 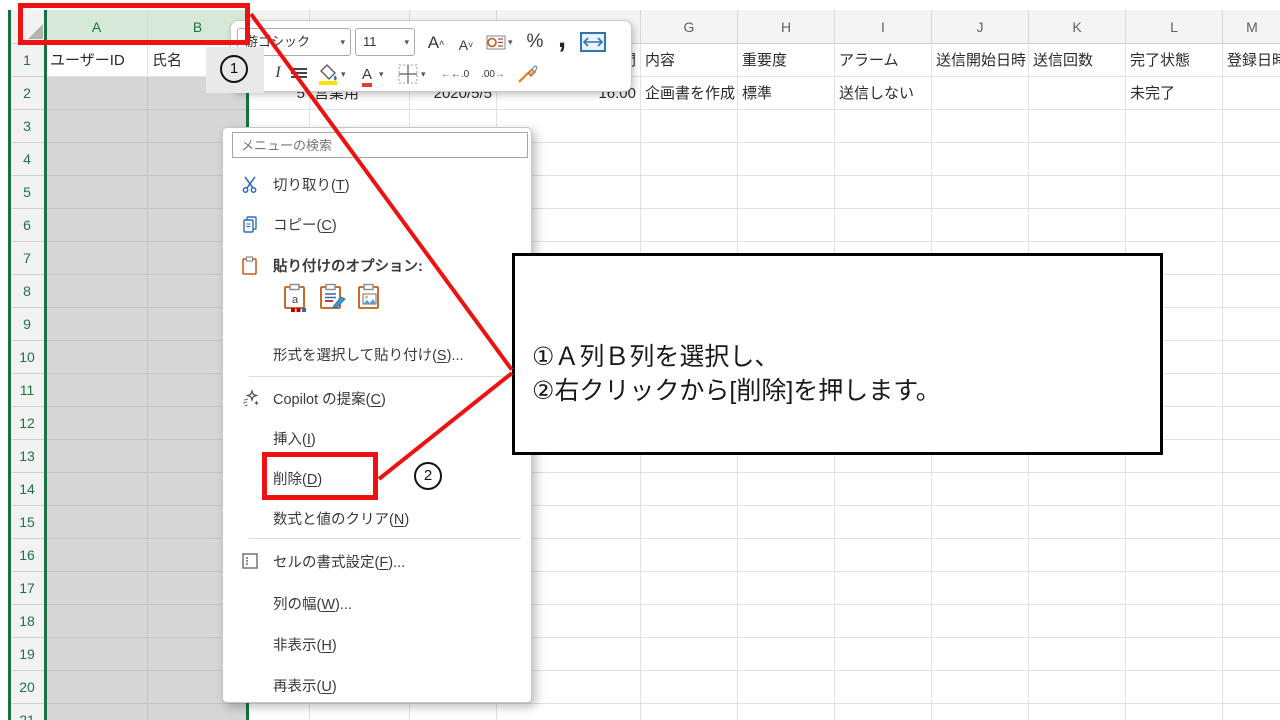 I want to click on column-header-J: J, so click(x=980, y=27).